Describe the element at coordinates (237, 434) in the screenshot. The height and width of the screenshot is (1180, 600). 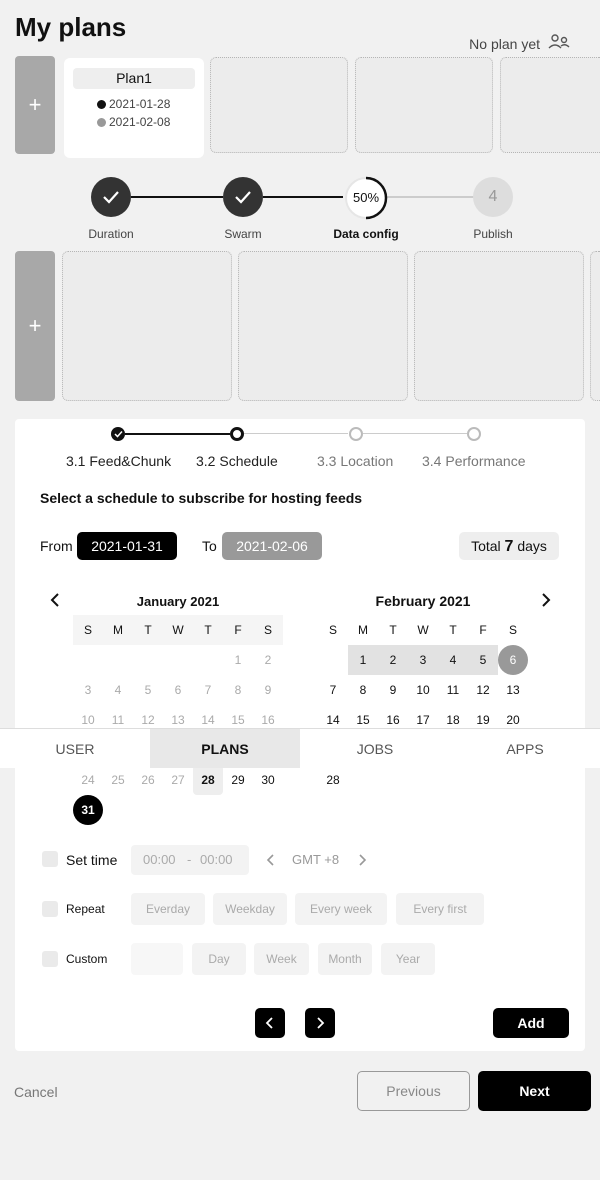
I see `sub-step-schedule` at that location.